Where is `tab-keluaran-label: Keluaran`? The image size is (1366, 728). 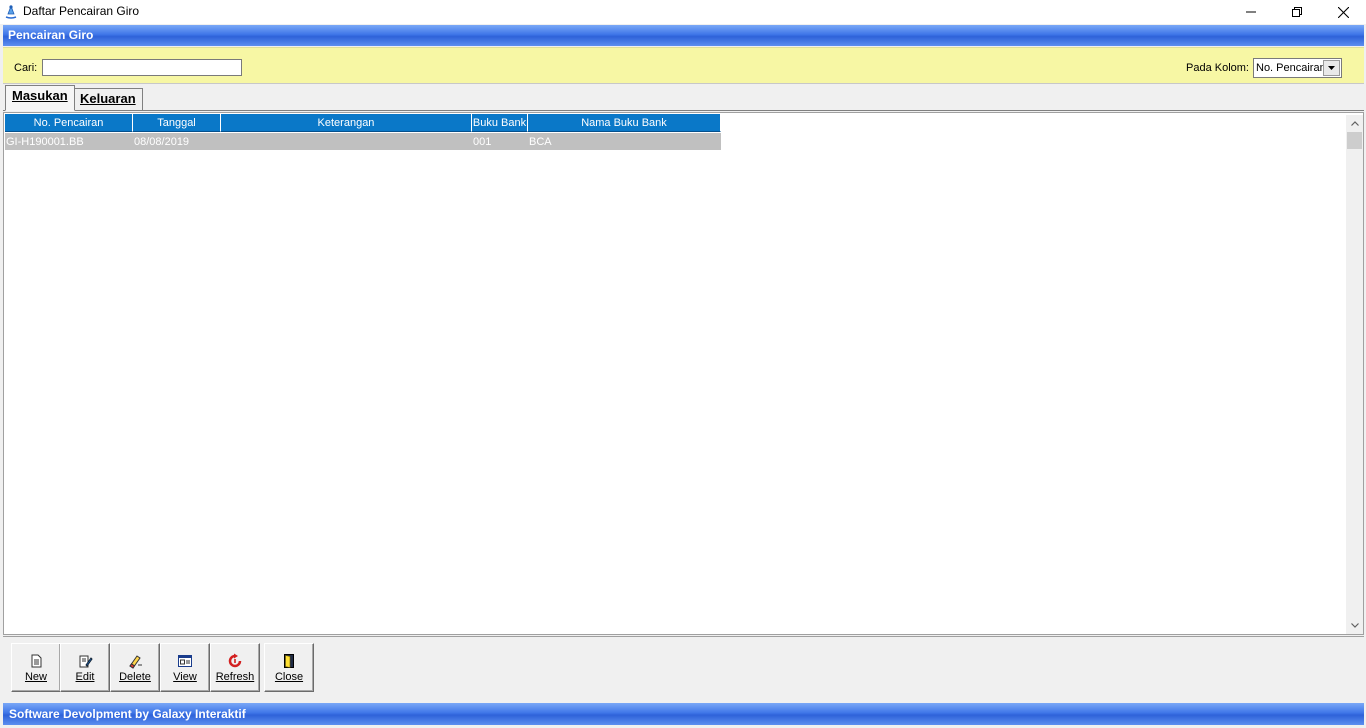 tab-keluaran-label: Keluaran is located at coordinates (108, 98).